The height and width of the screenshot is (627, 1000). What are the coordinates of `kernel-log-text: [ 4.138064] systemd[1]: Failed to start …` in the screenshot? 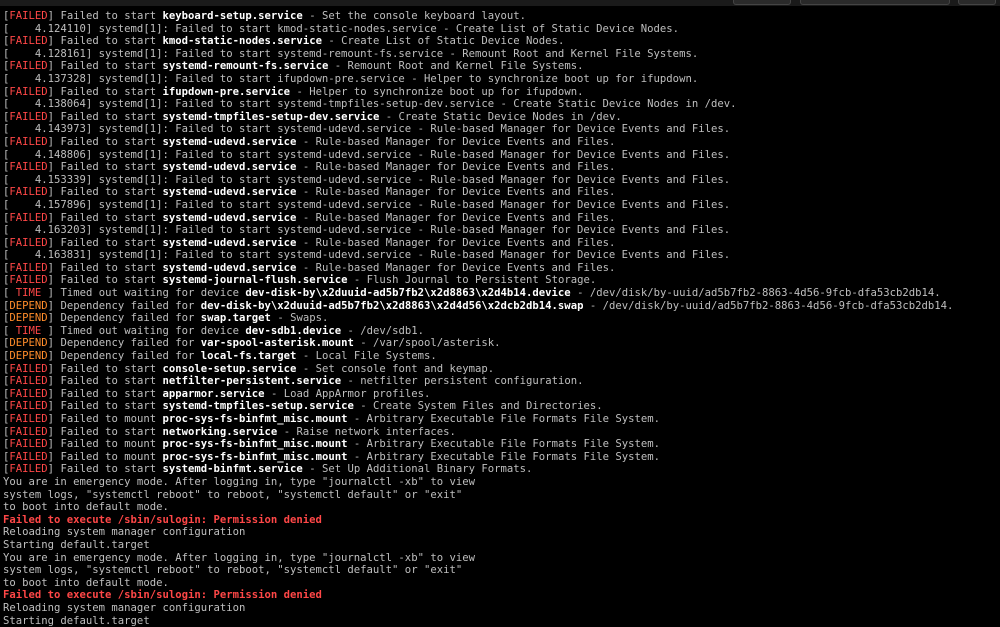 It's located at (370, 104).